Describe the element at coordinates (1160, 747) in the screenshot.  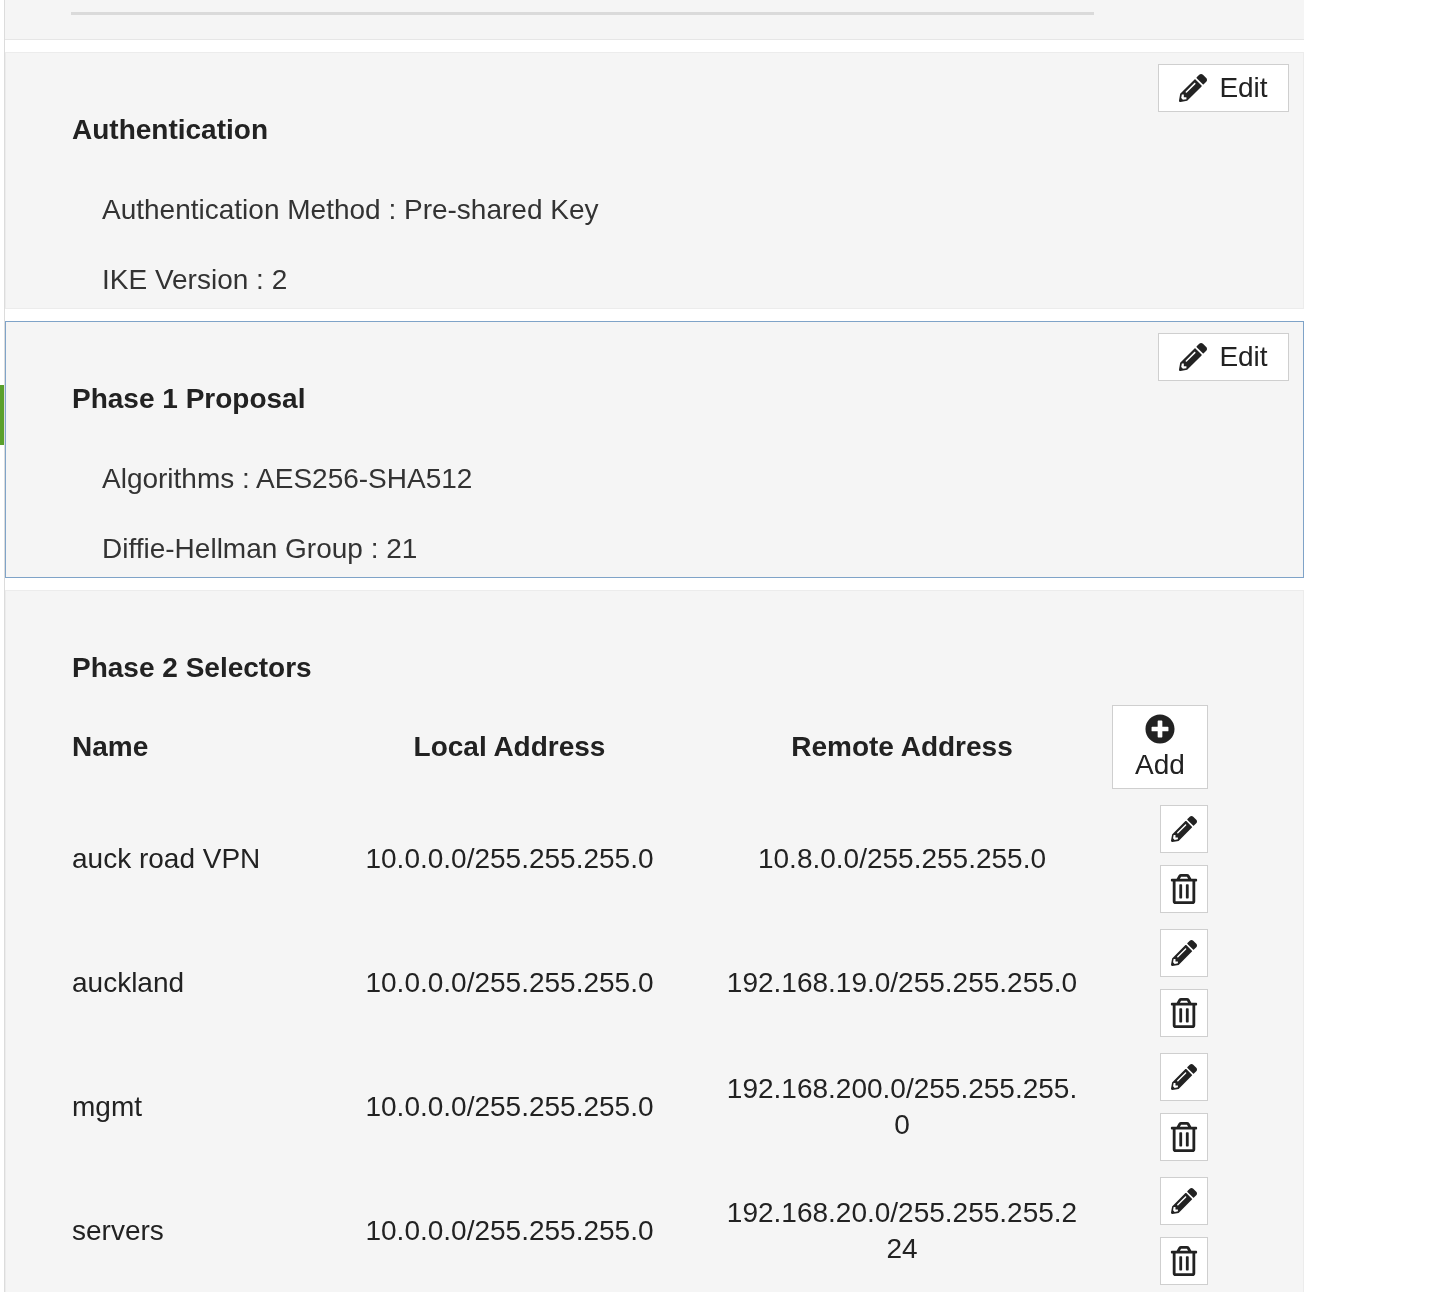
I see `add-button: Add` at that location.